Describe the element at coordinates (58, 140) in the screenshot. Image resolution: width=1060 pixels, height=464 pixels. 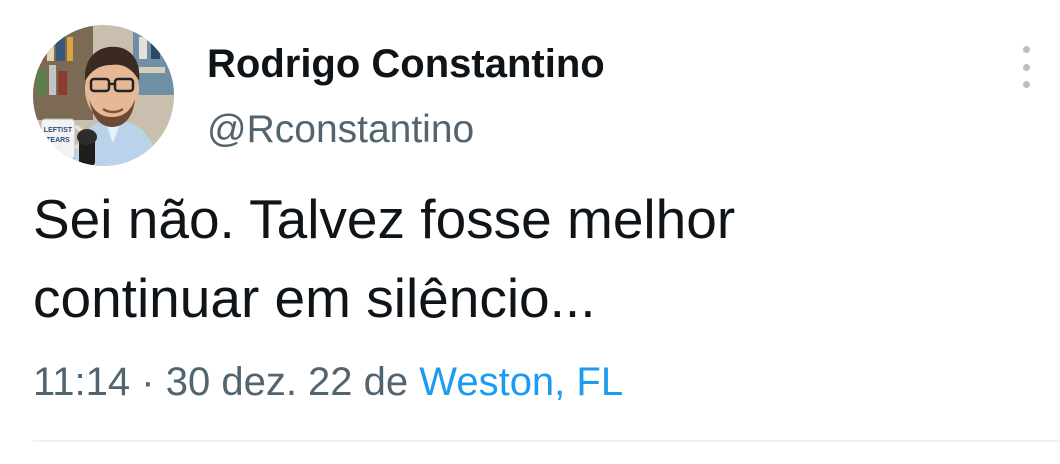
I see `avatar-mug-text-2: TEARS` at that location.